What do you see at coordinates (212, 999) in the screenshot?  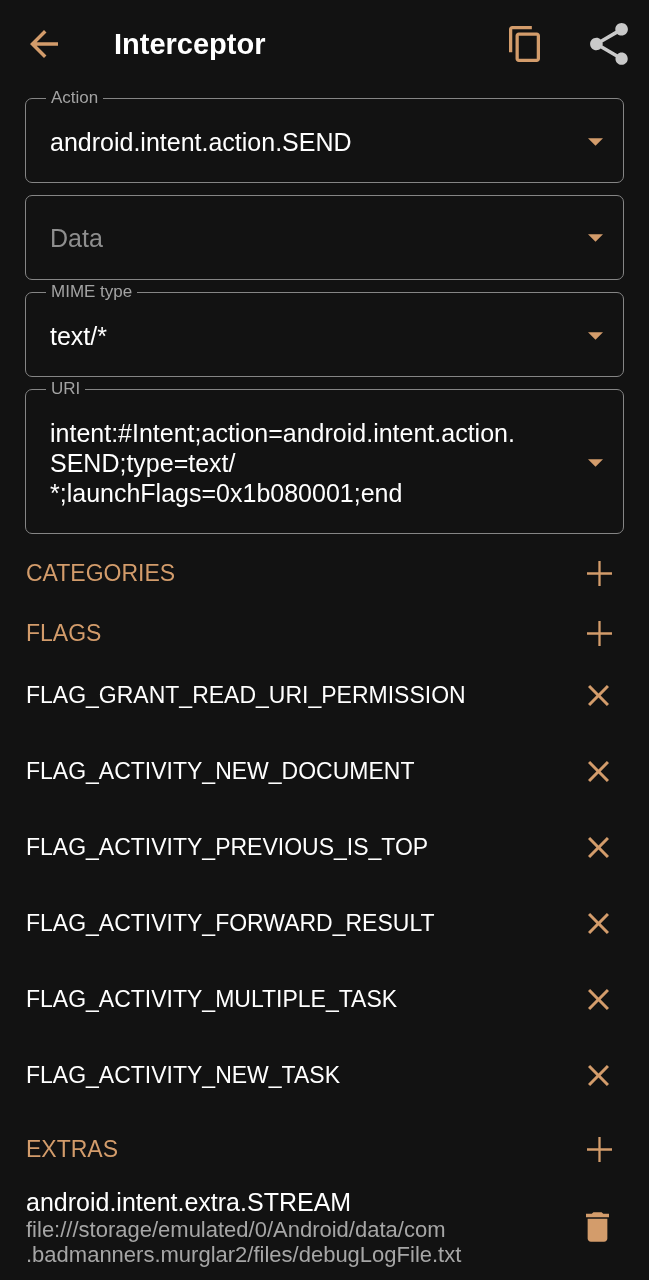 I see `flag-name: FLAG_ACTIVITY_MULTIPLE_TASK` at bounding box center [212, 999].